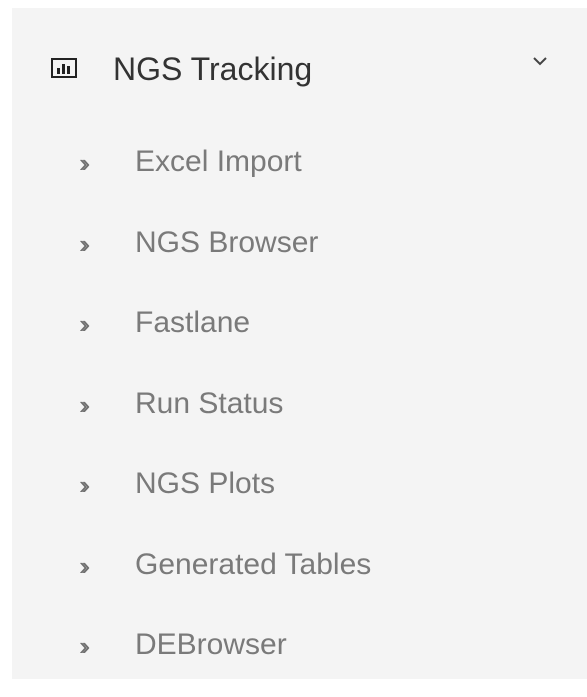  I want to click on submenu-item-generated-tables: ›› Generated Tables, so click(299, 576).